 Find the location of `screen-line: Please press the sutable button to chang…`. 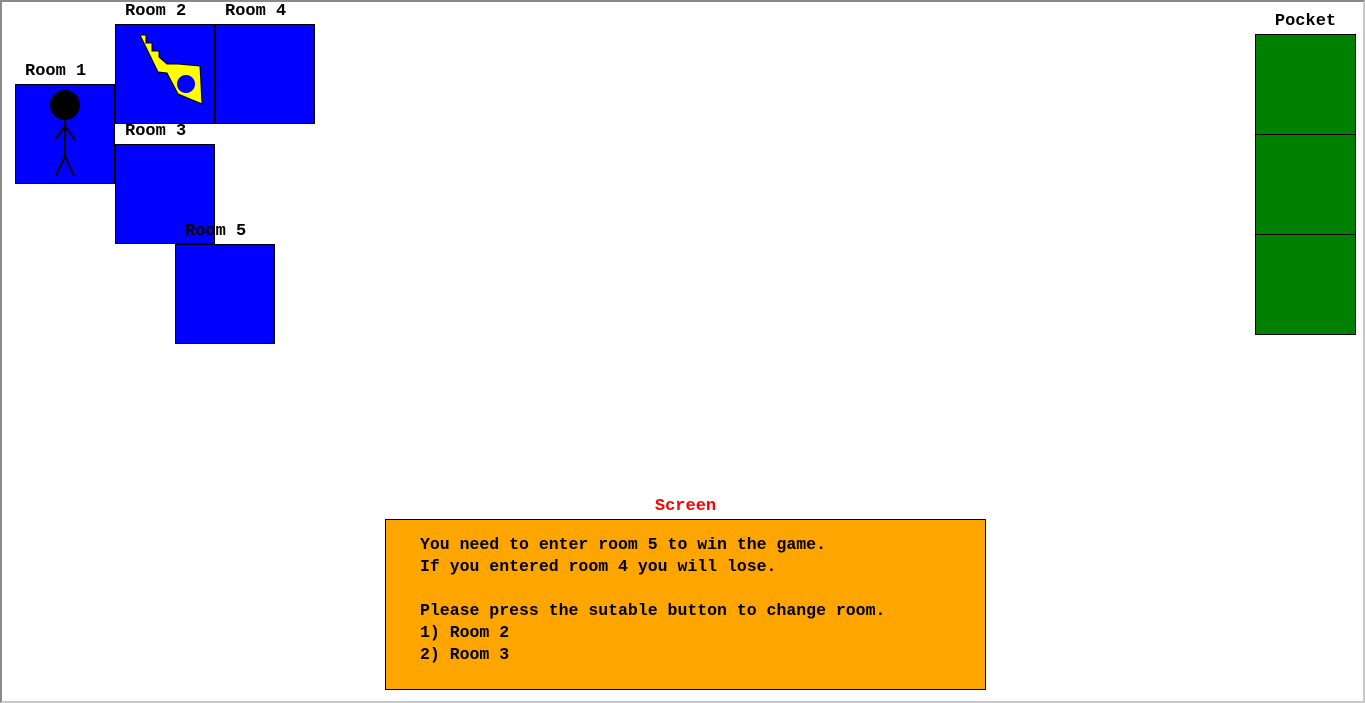

screen-line: Please press the sutable button to chang… is located at coordinates (653, 610).